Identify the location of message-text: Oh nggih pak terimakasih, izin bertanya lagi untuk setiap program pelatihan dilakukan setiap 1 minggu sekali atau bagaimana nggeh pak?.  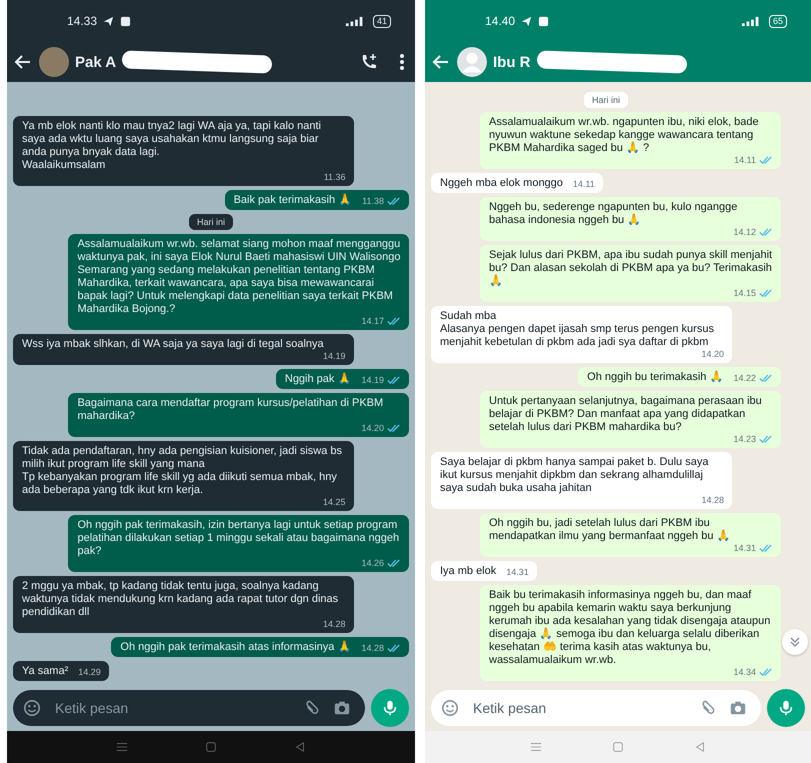
(238, 538).